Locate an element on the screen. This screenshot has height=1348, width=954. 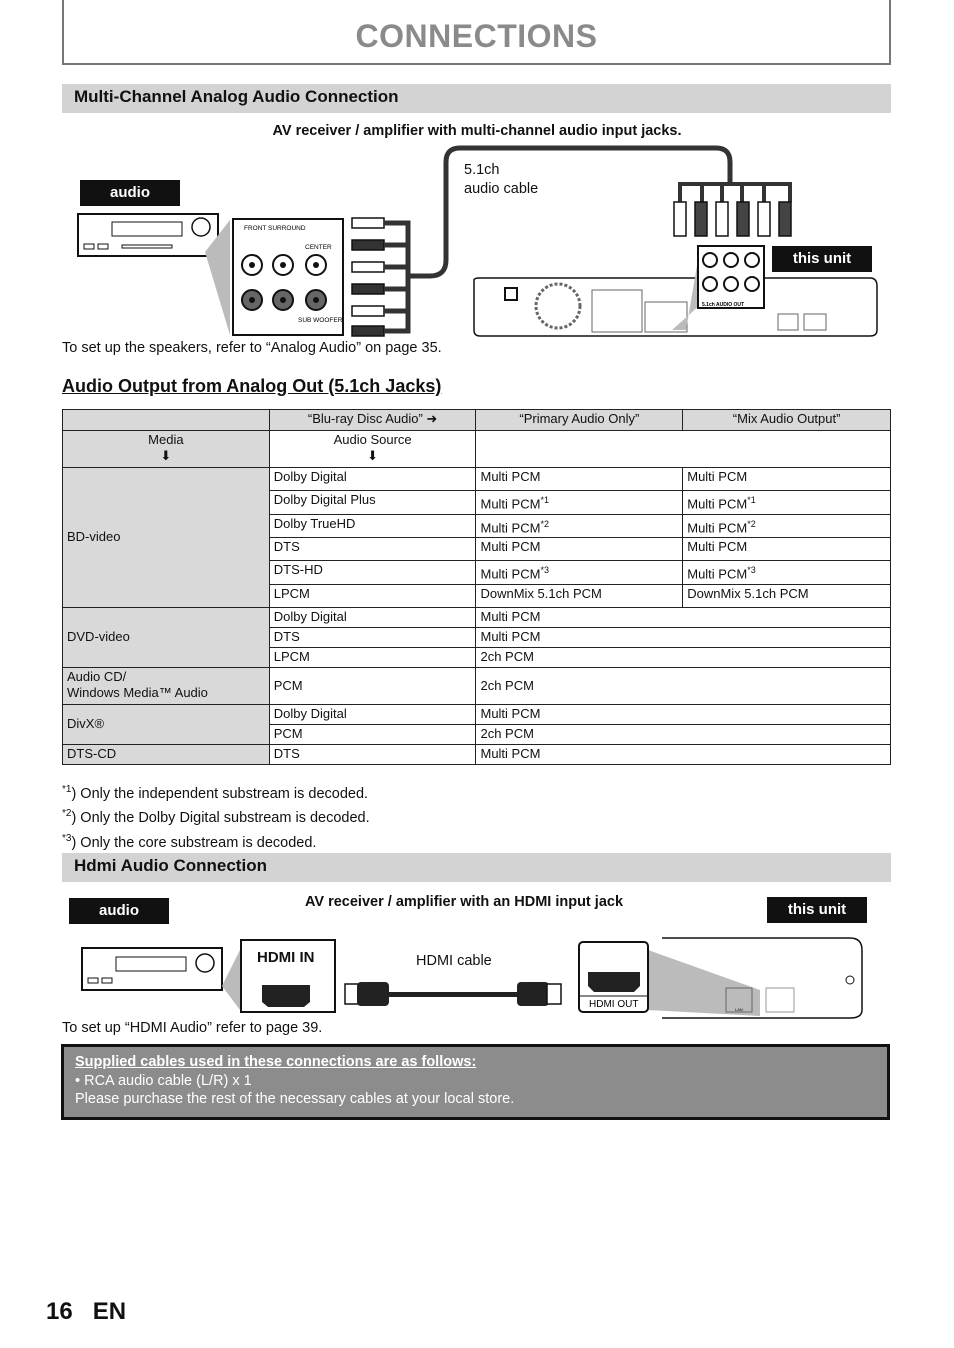
svg-text: SURROUND is located at coordinates (287, 228).